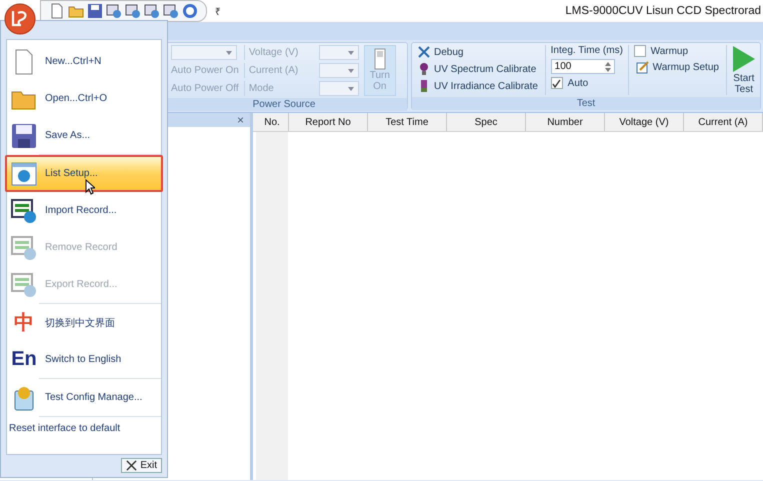  I want to click on integration-time-field: 100, so click(582, 66).